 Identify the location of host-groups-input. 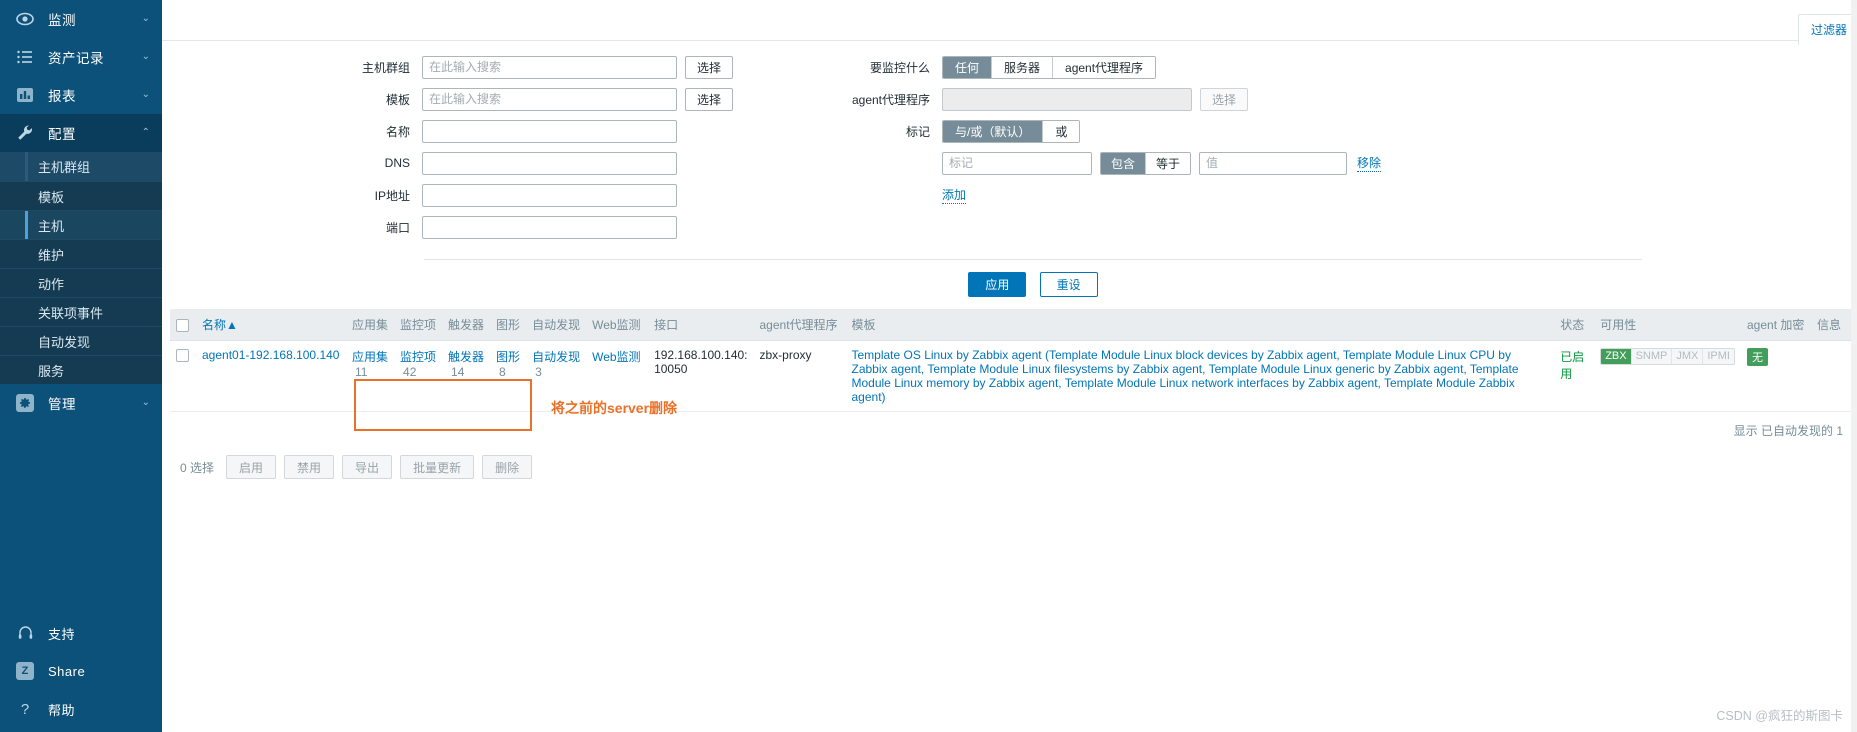
(549, 67).